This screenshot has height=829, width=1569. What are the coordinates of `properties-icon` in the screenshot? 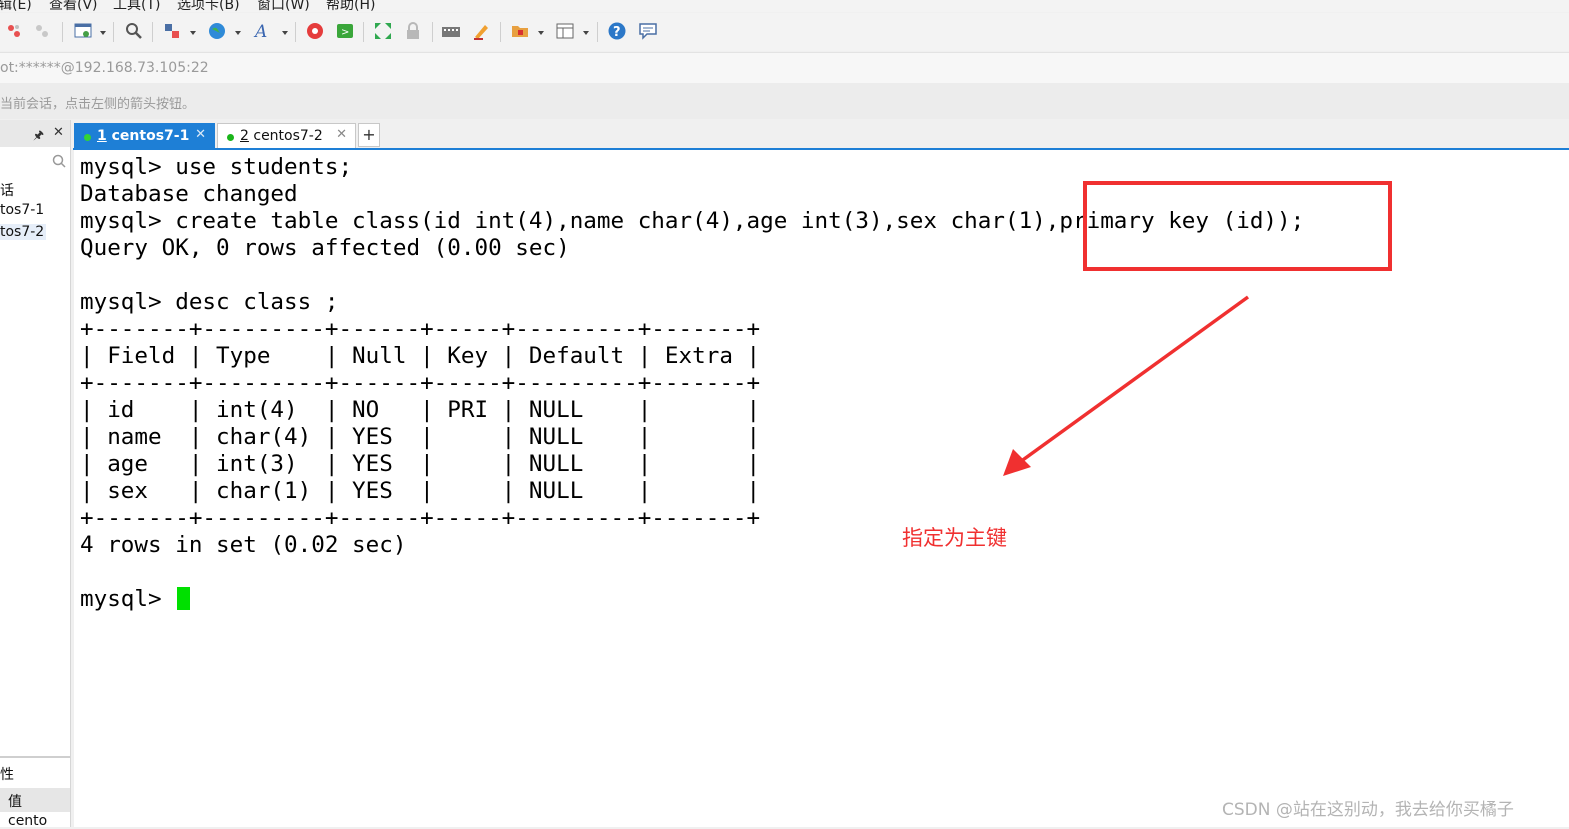 It's located at (83, 31).